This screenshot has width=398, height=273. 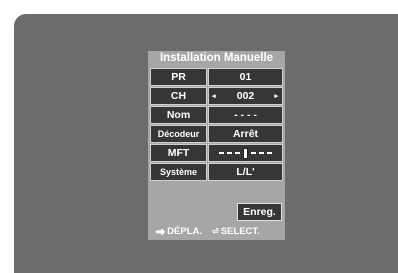 I want to click on mft-track, so click(x=245, y=153).